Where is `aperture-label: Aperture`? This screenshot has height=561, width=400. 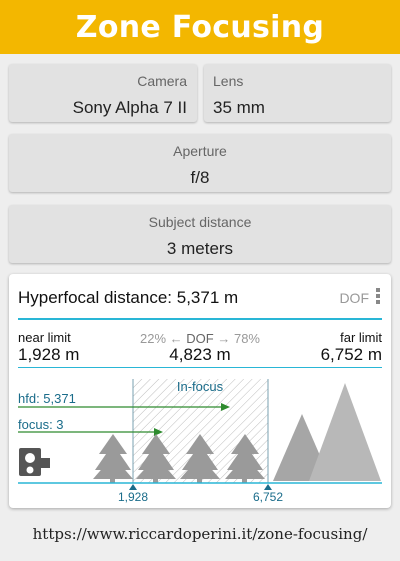
aperture-label: Aperture is located at coordinates (200, 151).